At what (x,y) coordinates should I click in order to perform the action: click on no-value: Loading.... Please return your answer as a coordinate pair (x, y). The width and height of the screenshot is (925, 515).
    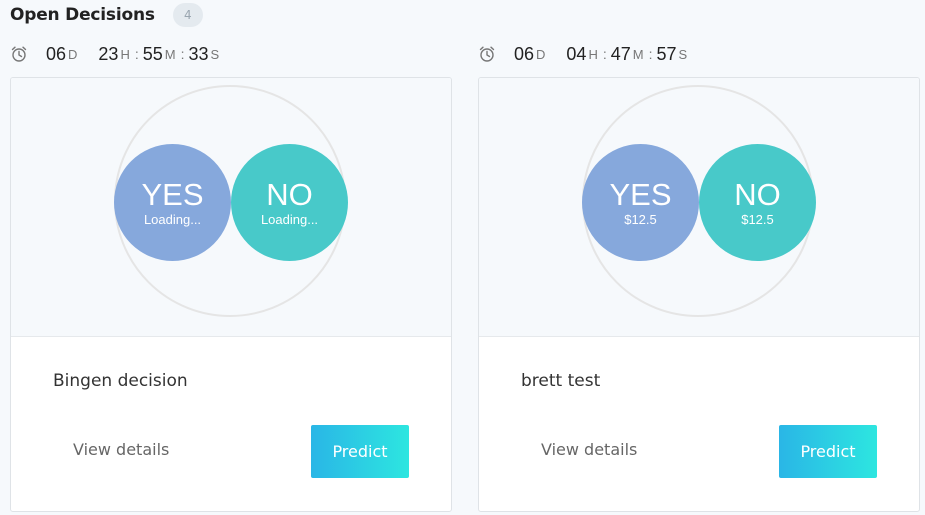
    Looking at the image, I should click on (289, 219).